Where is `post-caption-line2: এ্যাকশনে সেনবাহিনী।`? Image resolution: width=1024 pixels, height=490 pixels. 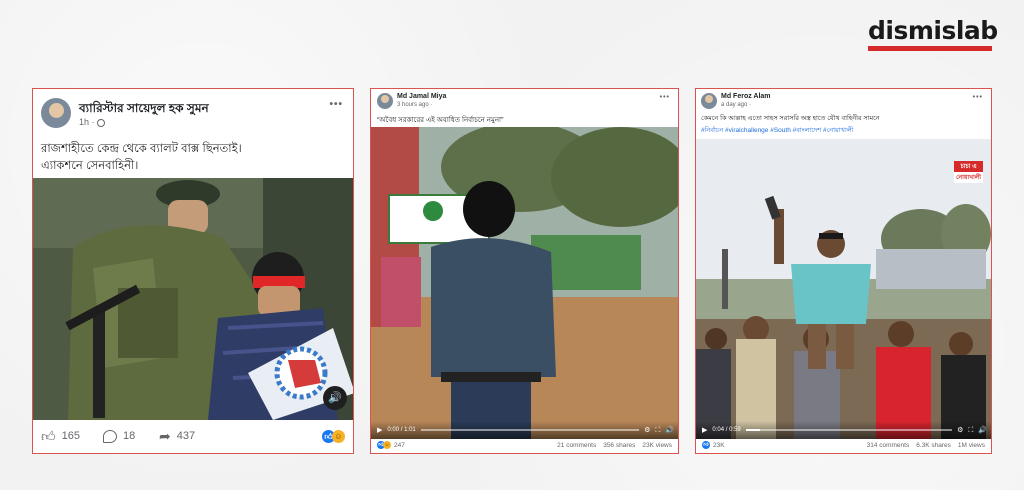
post-caption-line2: এ্যাকশনে সেনবাহিনী। is located at coordinates (90, 166).